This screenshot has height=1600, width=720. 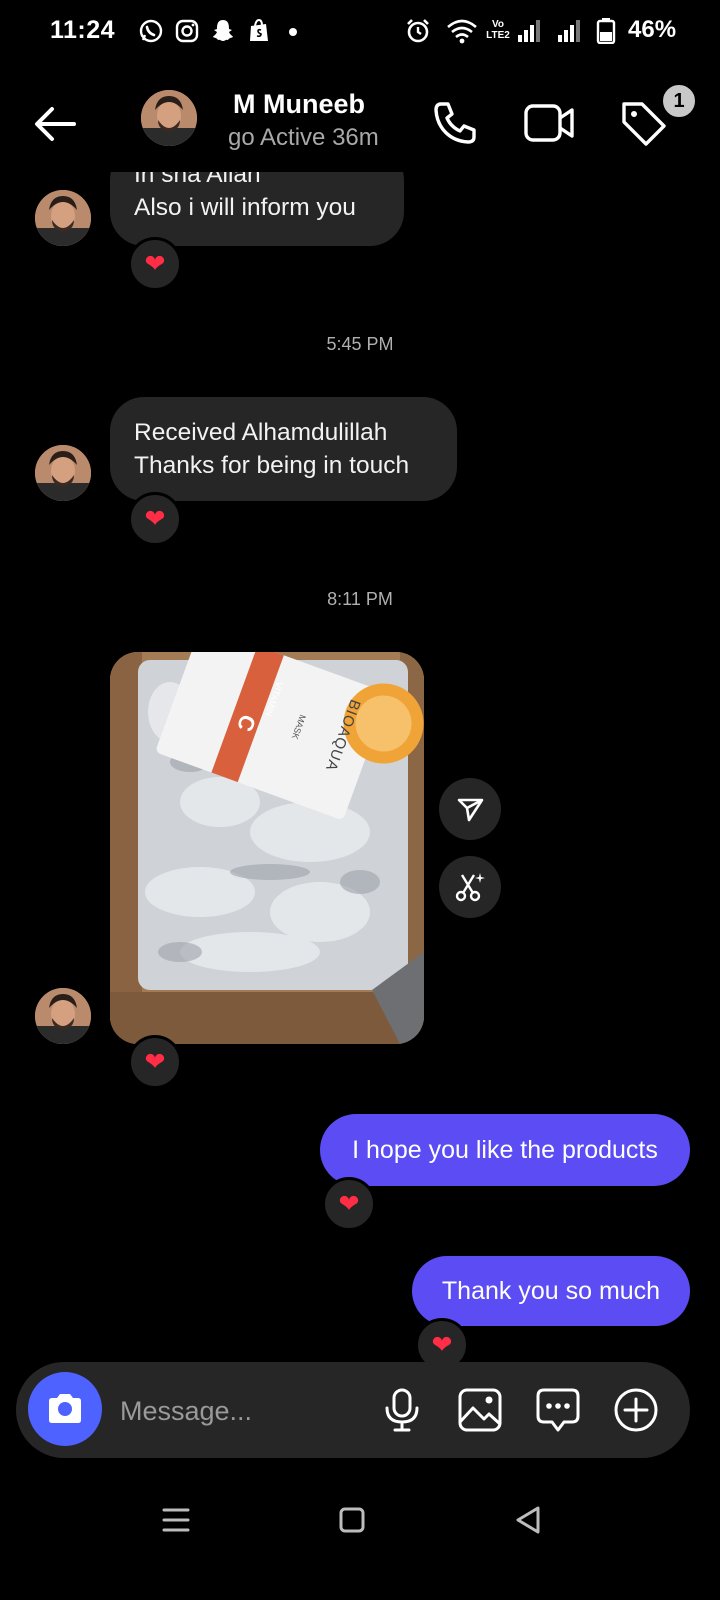 What do you see at coordinates (652, 29) in the screenshot?
I see `battery-percent: 46%` at bounding box center [652, 29].